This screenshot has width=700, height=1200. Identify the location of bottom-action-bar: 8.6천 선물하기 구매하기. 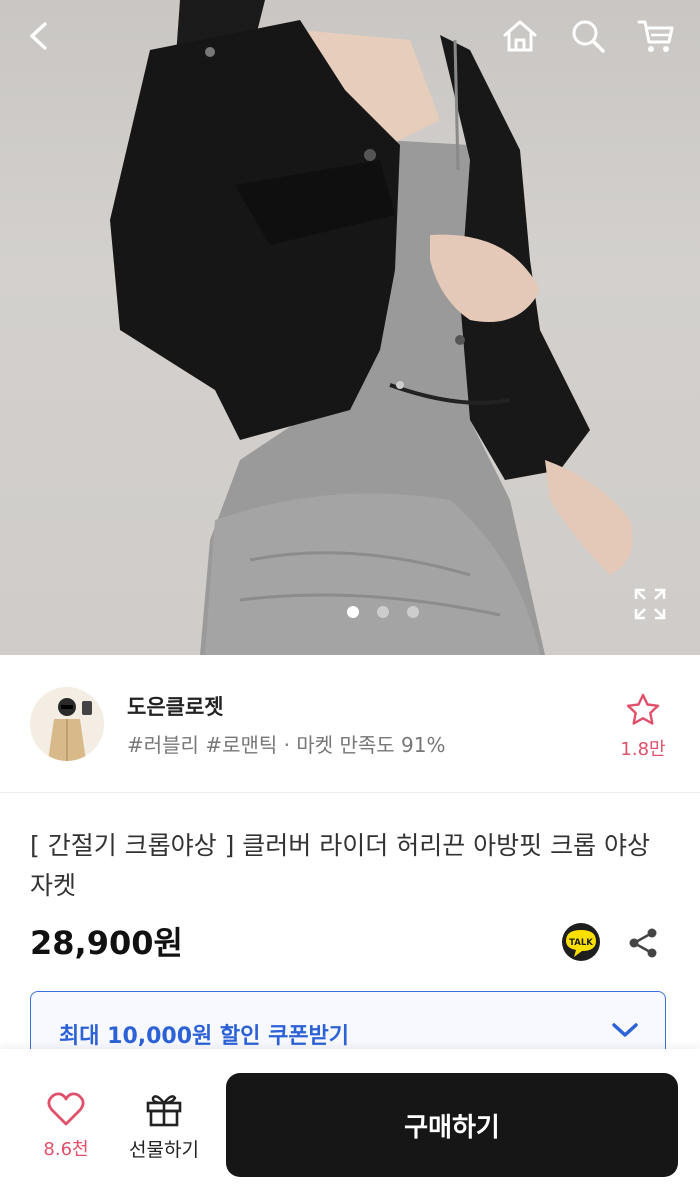
(350, 1124).